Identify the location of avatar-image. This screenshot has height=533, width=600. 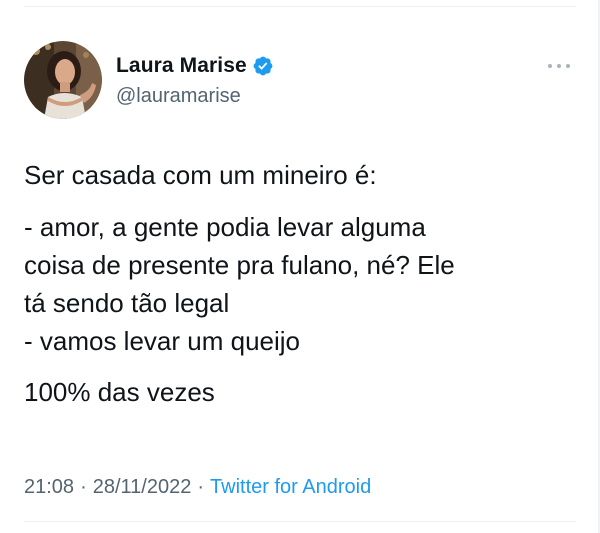
(63, 80).